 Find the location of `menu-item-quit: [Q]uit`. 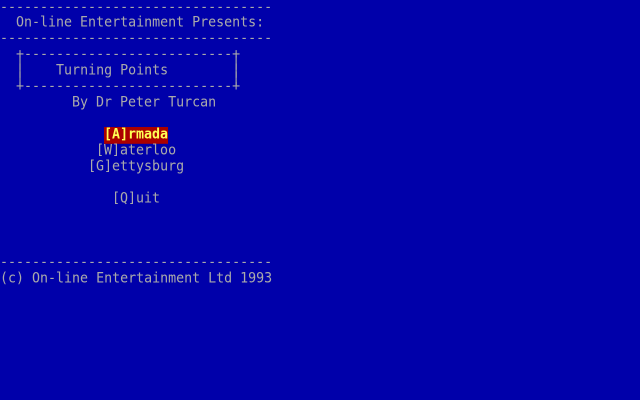

menu-item-quit: [Q]uit is located at coordinates (136, 199).